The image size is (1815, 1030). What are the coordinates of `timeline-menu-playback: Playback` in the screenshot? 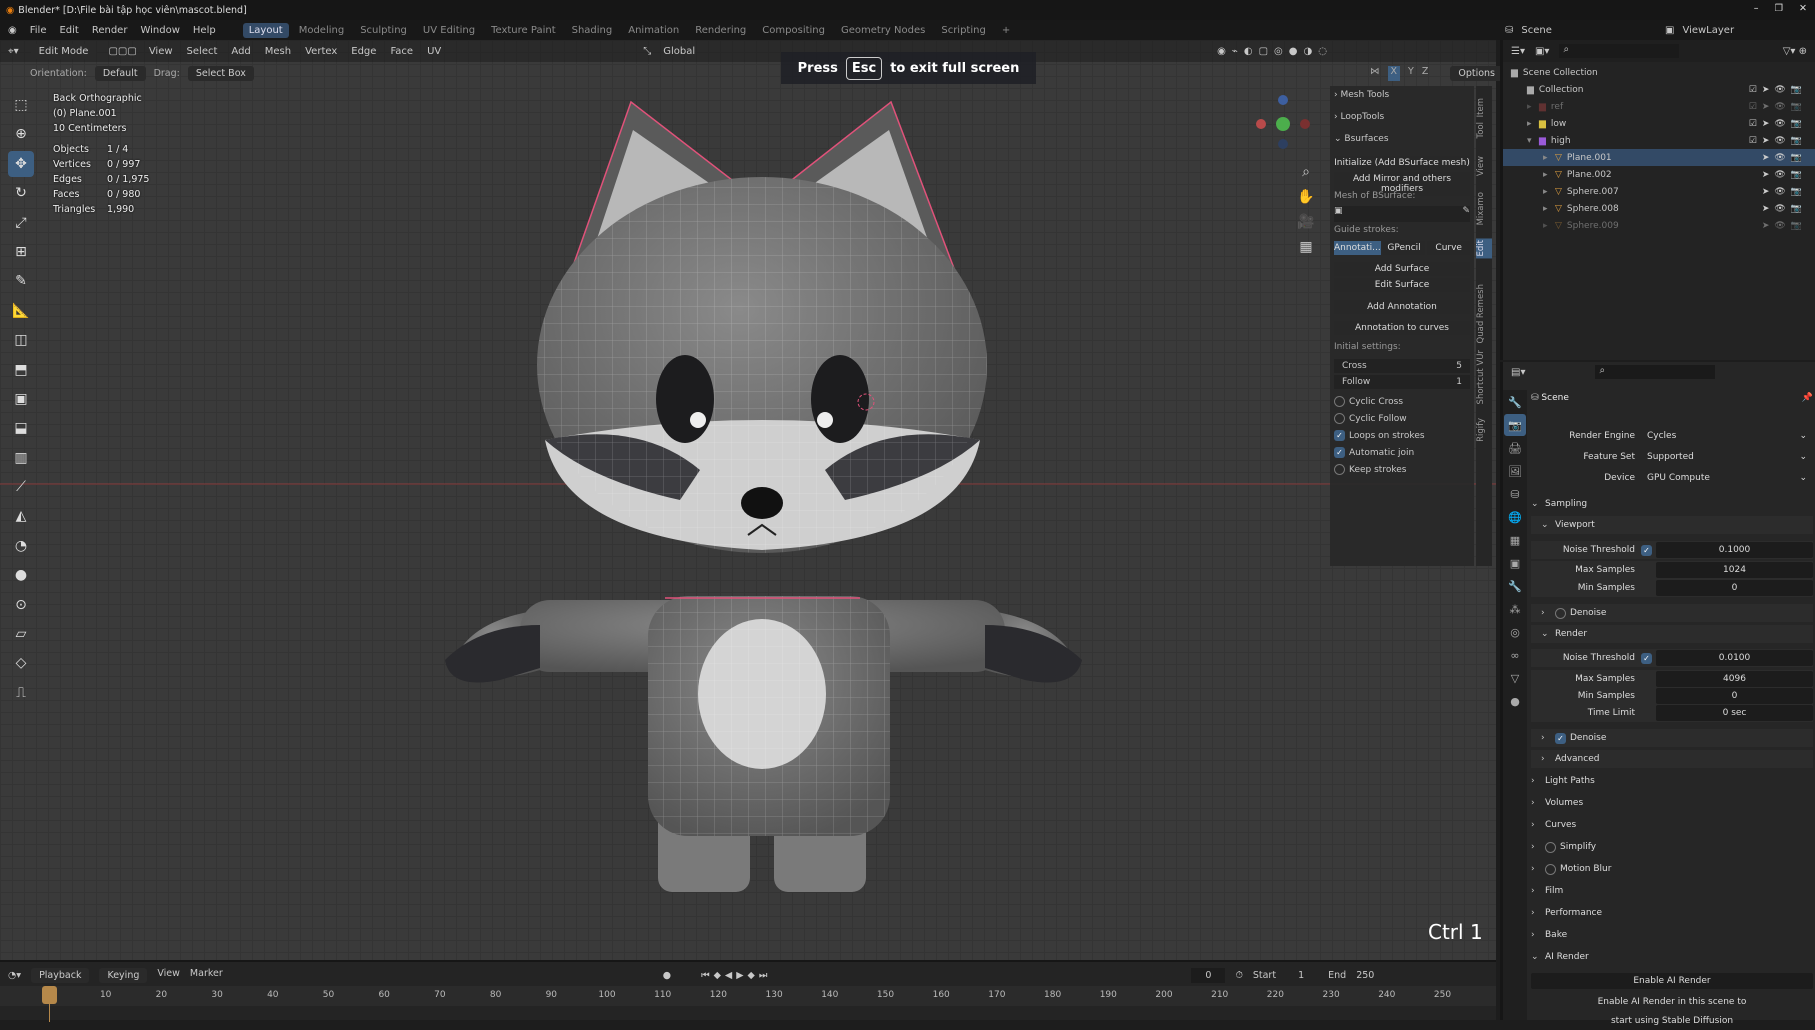 It's located at (60, 975).